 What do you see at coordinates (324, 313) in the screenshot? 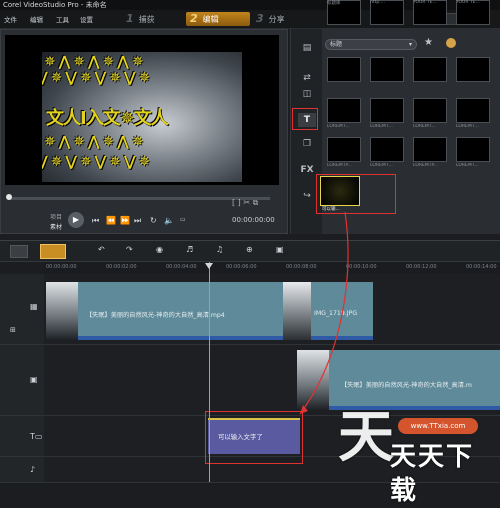
I see `drag-arrow` at bounding box center [324, 313].